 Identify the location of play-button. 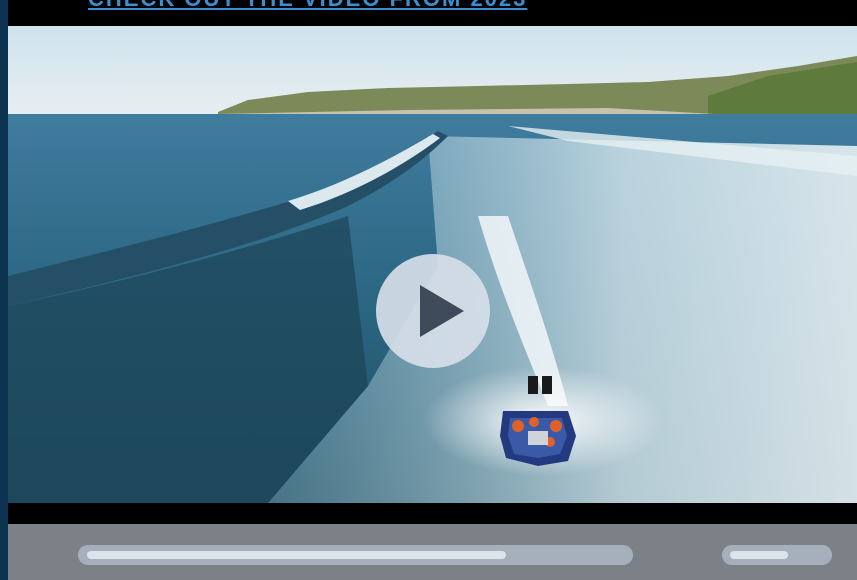
(433, 311).